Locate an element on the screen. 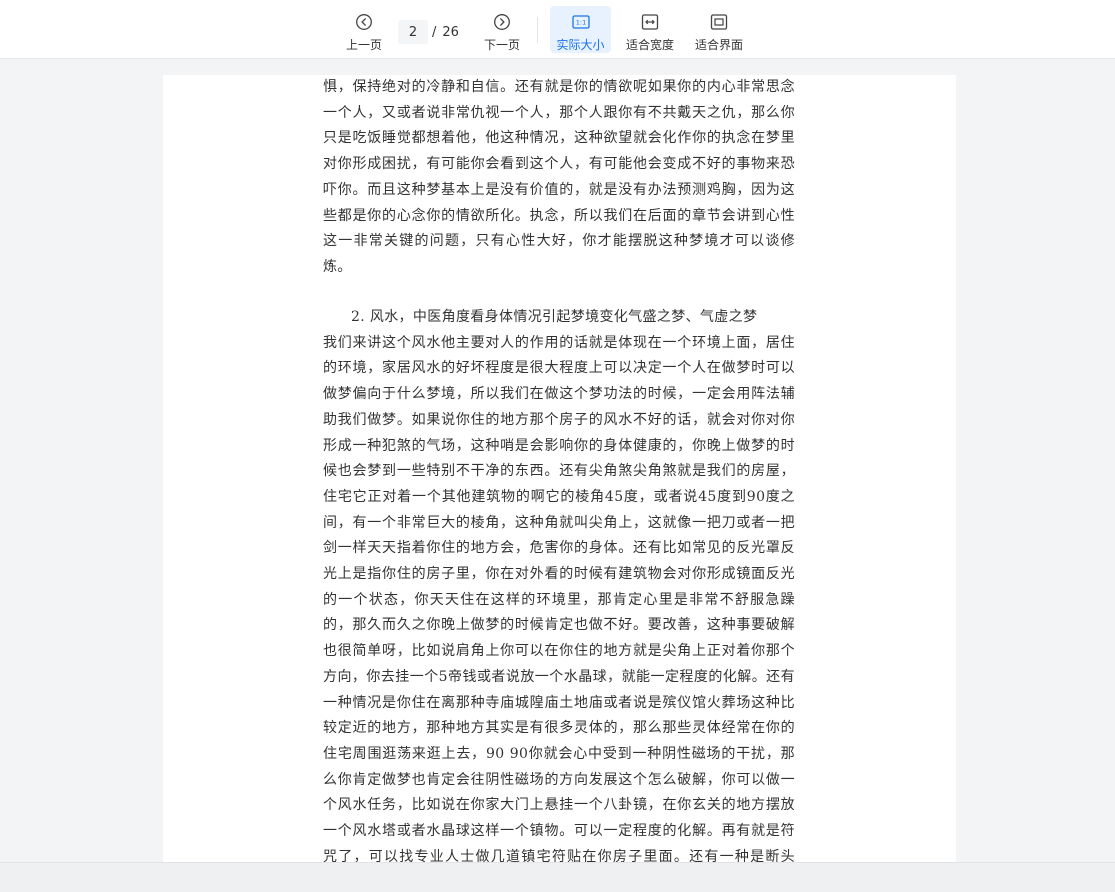  fit-page-button: 适合界面 is located at coordinates (719, 29).